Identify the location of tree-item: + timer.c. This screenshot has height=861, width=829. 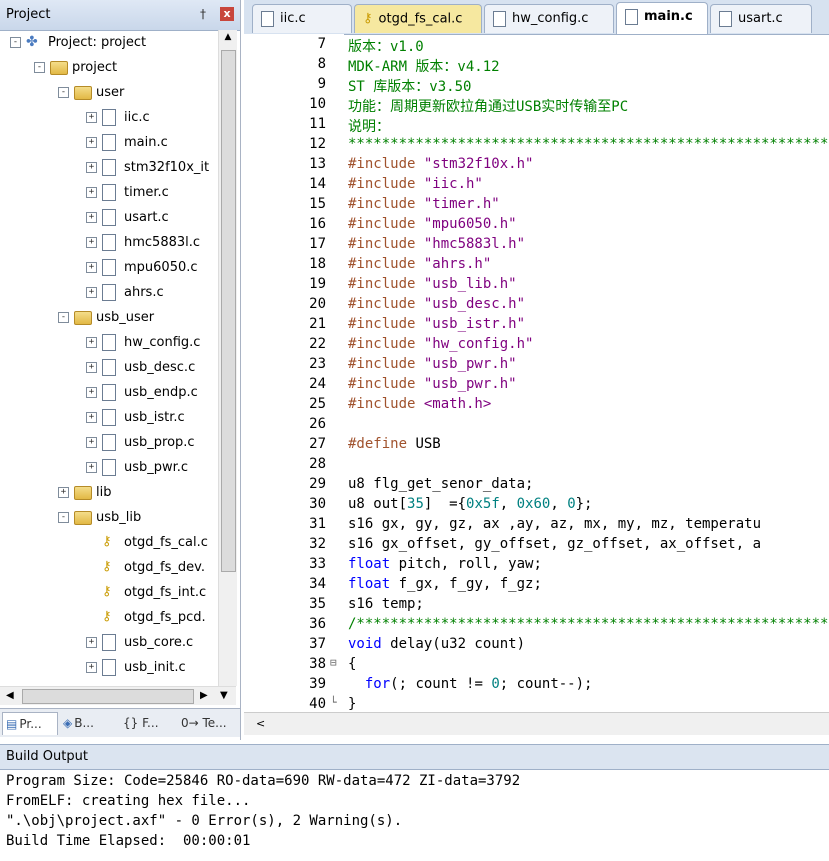
(109, 193).